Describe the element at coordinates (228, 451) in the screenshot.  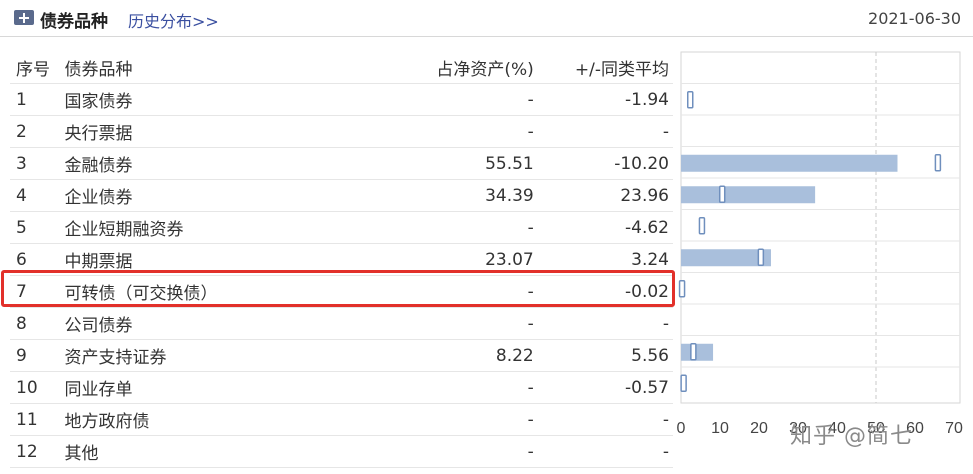
I see `row-name: 其他` at that location.